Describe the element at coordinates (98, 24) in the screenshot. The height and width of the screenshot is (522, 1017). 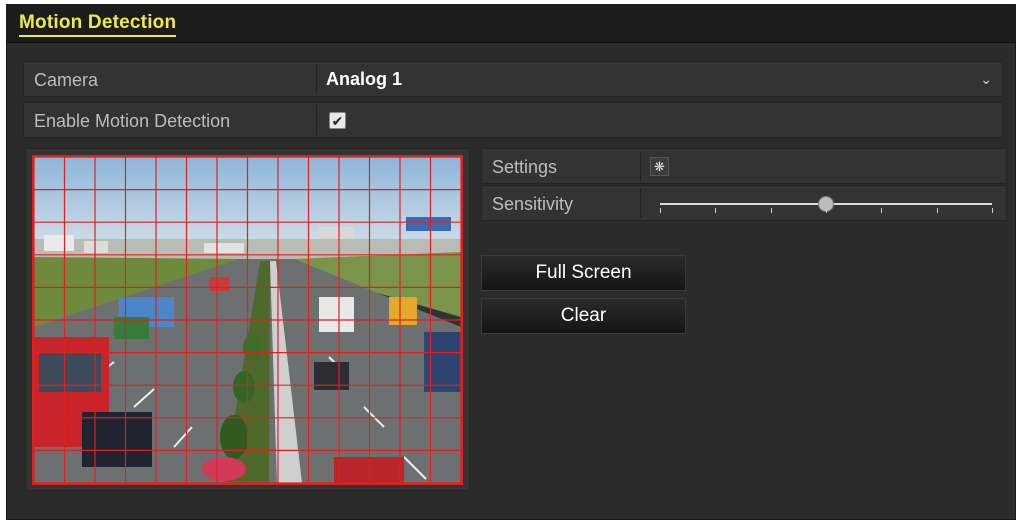
I see `page-title: Motion Detection` at that location.